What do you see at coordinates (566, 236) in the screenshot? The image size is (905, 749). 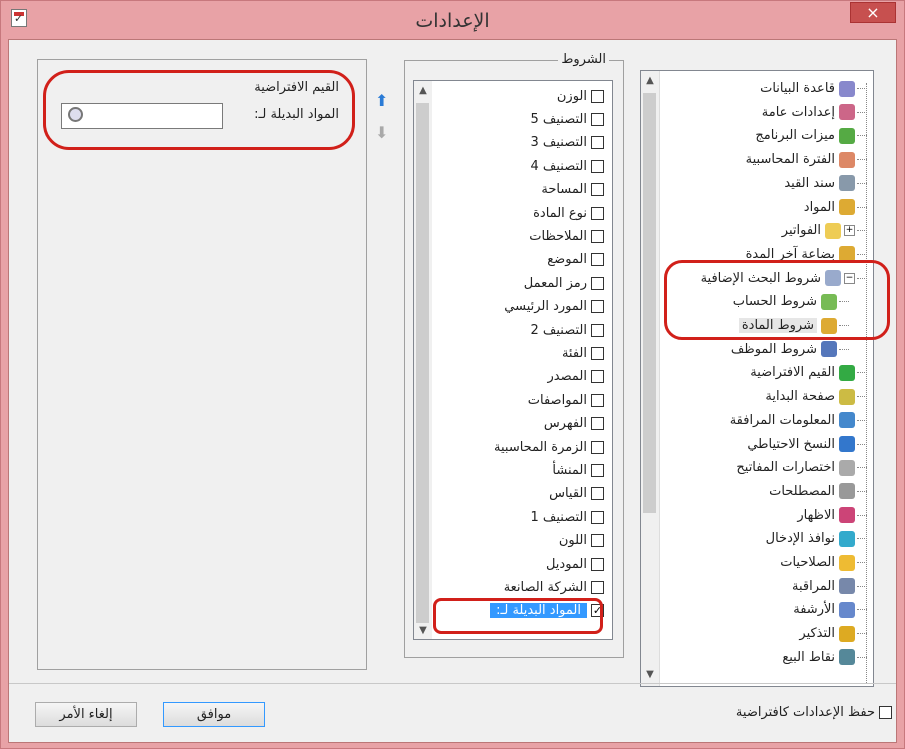 I see `condition-item: الملاحظات` at bounding box center [566, 236].